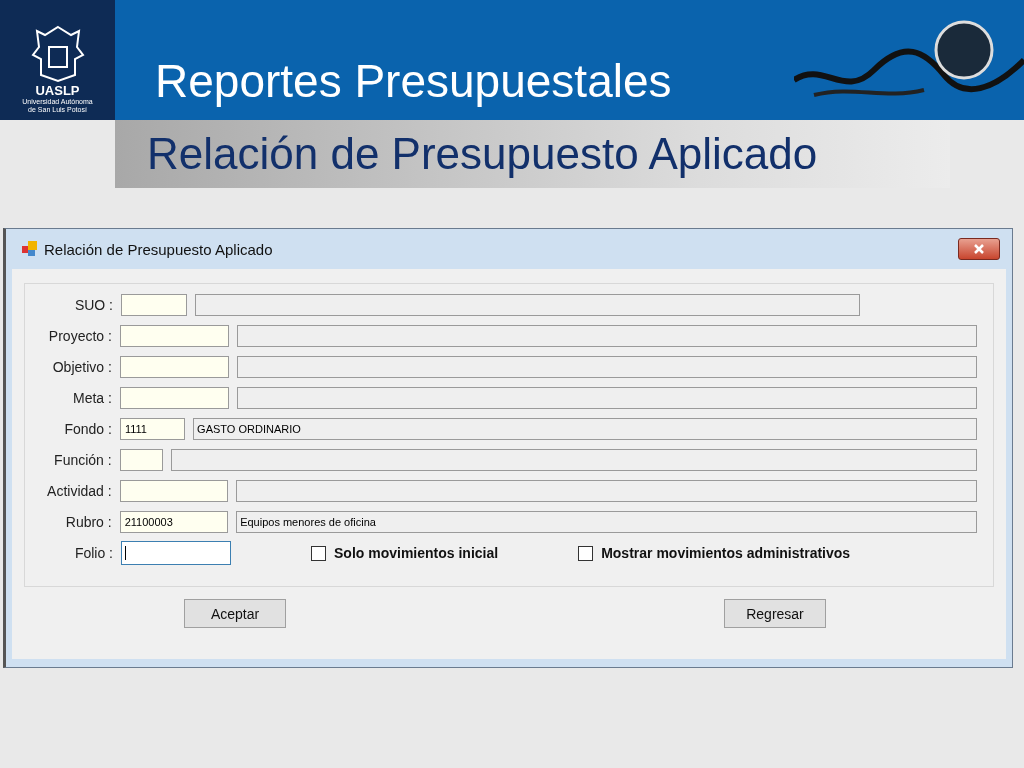  I want to click on field-label: Folio :, so click(93, 553).